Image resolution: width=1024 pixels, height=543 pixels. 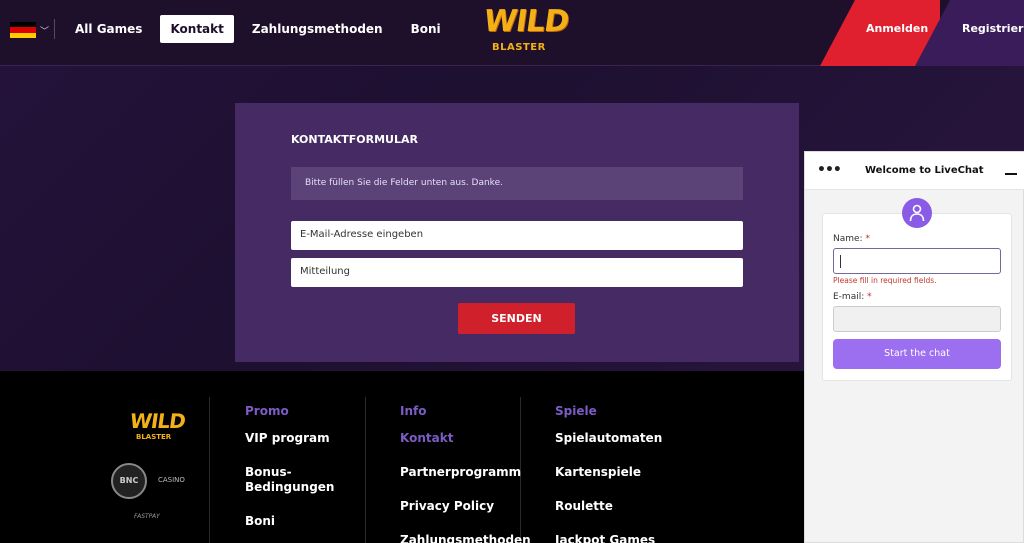 I want to click on logo-wild-text: WILD, so click(x=526, y=21).